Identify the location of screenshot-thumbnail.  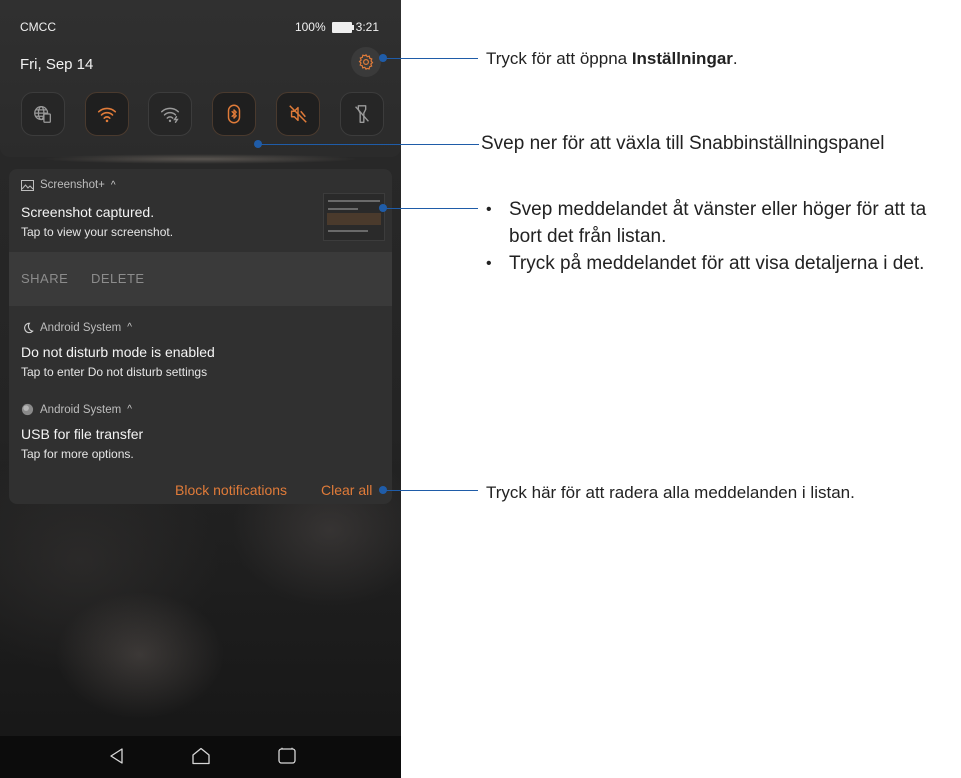
(354, 217).